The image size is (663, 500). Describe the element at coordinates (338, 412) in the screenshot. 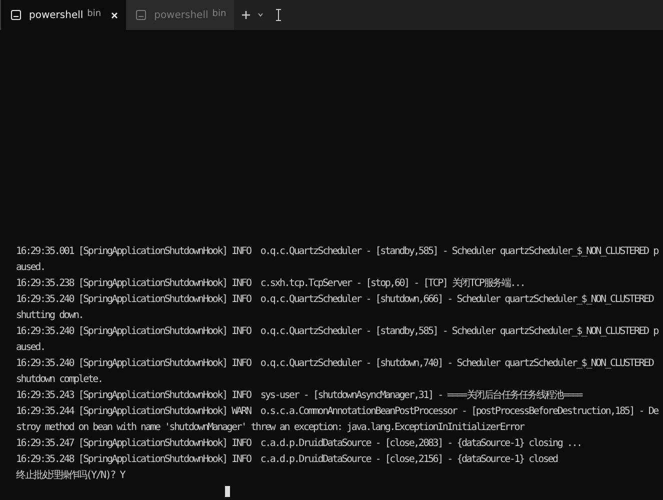

I see `terminal-line: 16:29:35.244 [SpringApplicationShutdownHook] WARN o.s.c.a.CommonAnnotationBeanPostProcessor - [postProcessBeforeDestruction,185] - De` at that location.